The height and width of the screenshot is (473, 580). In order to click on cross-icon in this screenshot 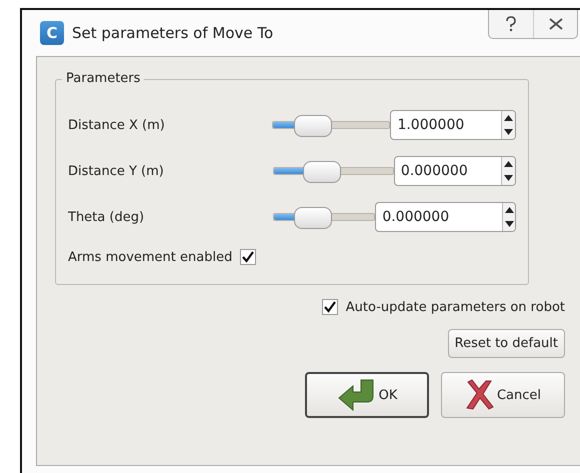, I will do `click(479, 395)`.